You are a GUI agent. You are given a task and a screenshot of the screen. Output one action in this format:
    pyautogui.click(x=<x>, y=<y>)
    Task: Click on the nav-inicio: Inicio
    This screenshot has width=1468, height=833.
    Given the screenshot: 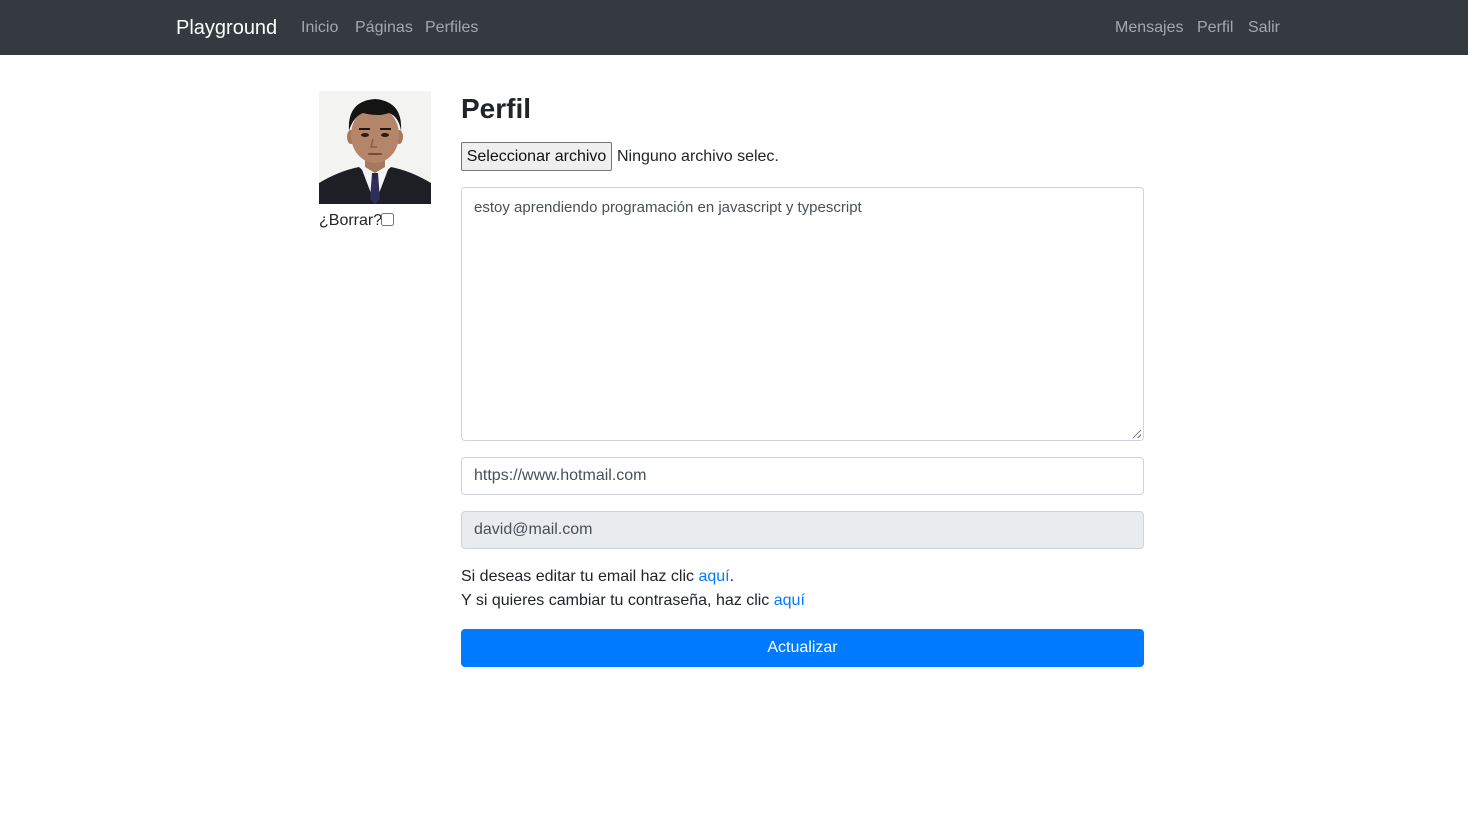 What is the action you would take?
    pyautogui.click(x=319, y=28)
    